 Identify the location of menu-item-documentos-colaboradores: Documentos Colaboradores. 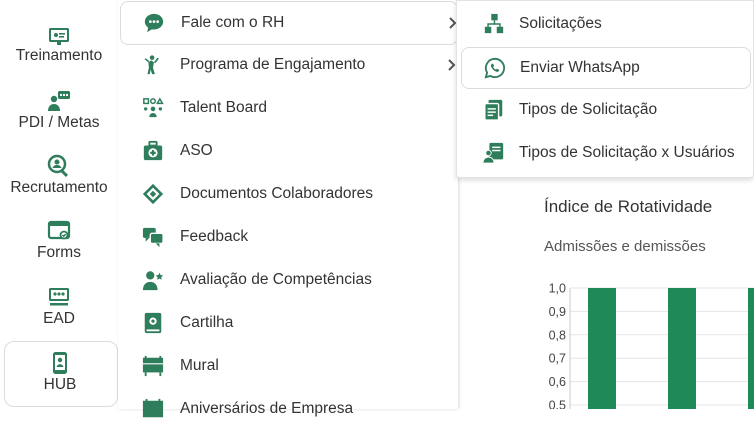
(288, 194).